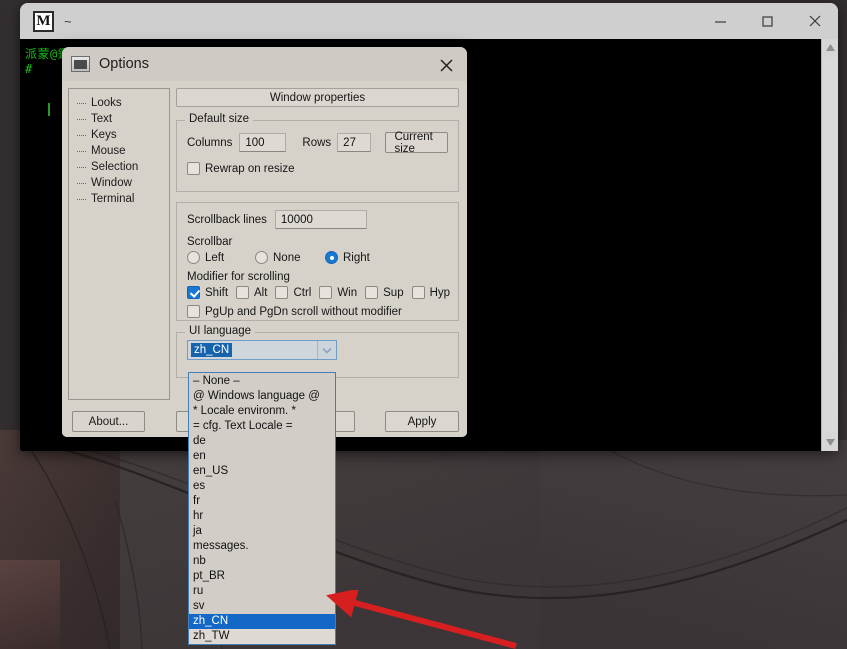 The height and width of the screenshot is (649, 847). What do you see at coordinates (250, 168) in the screenshot?
I see `rewrap-label: Rewrap on resize` at bounding box center [250, 168].